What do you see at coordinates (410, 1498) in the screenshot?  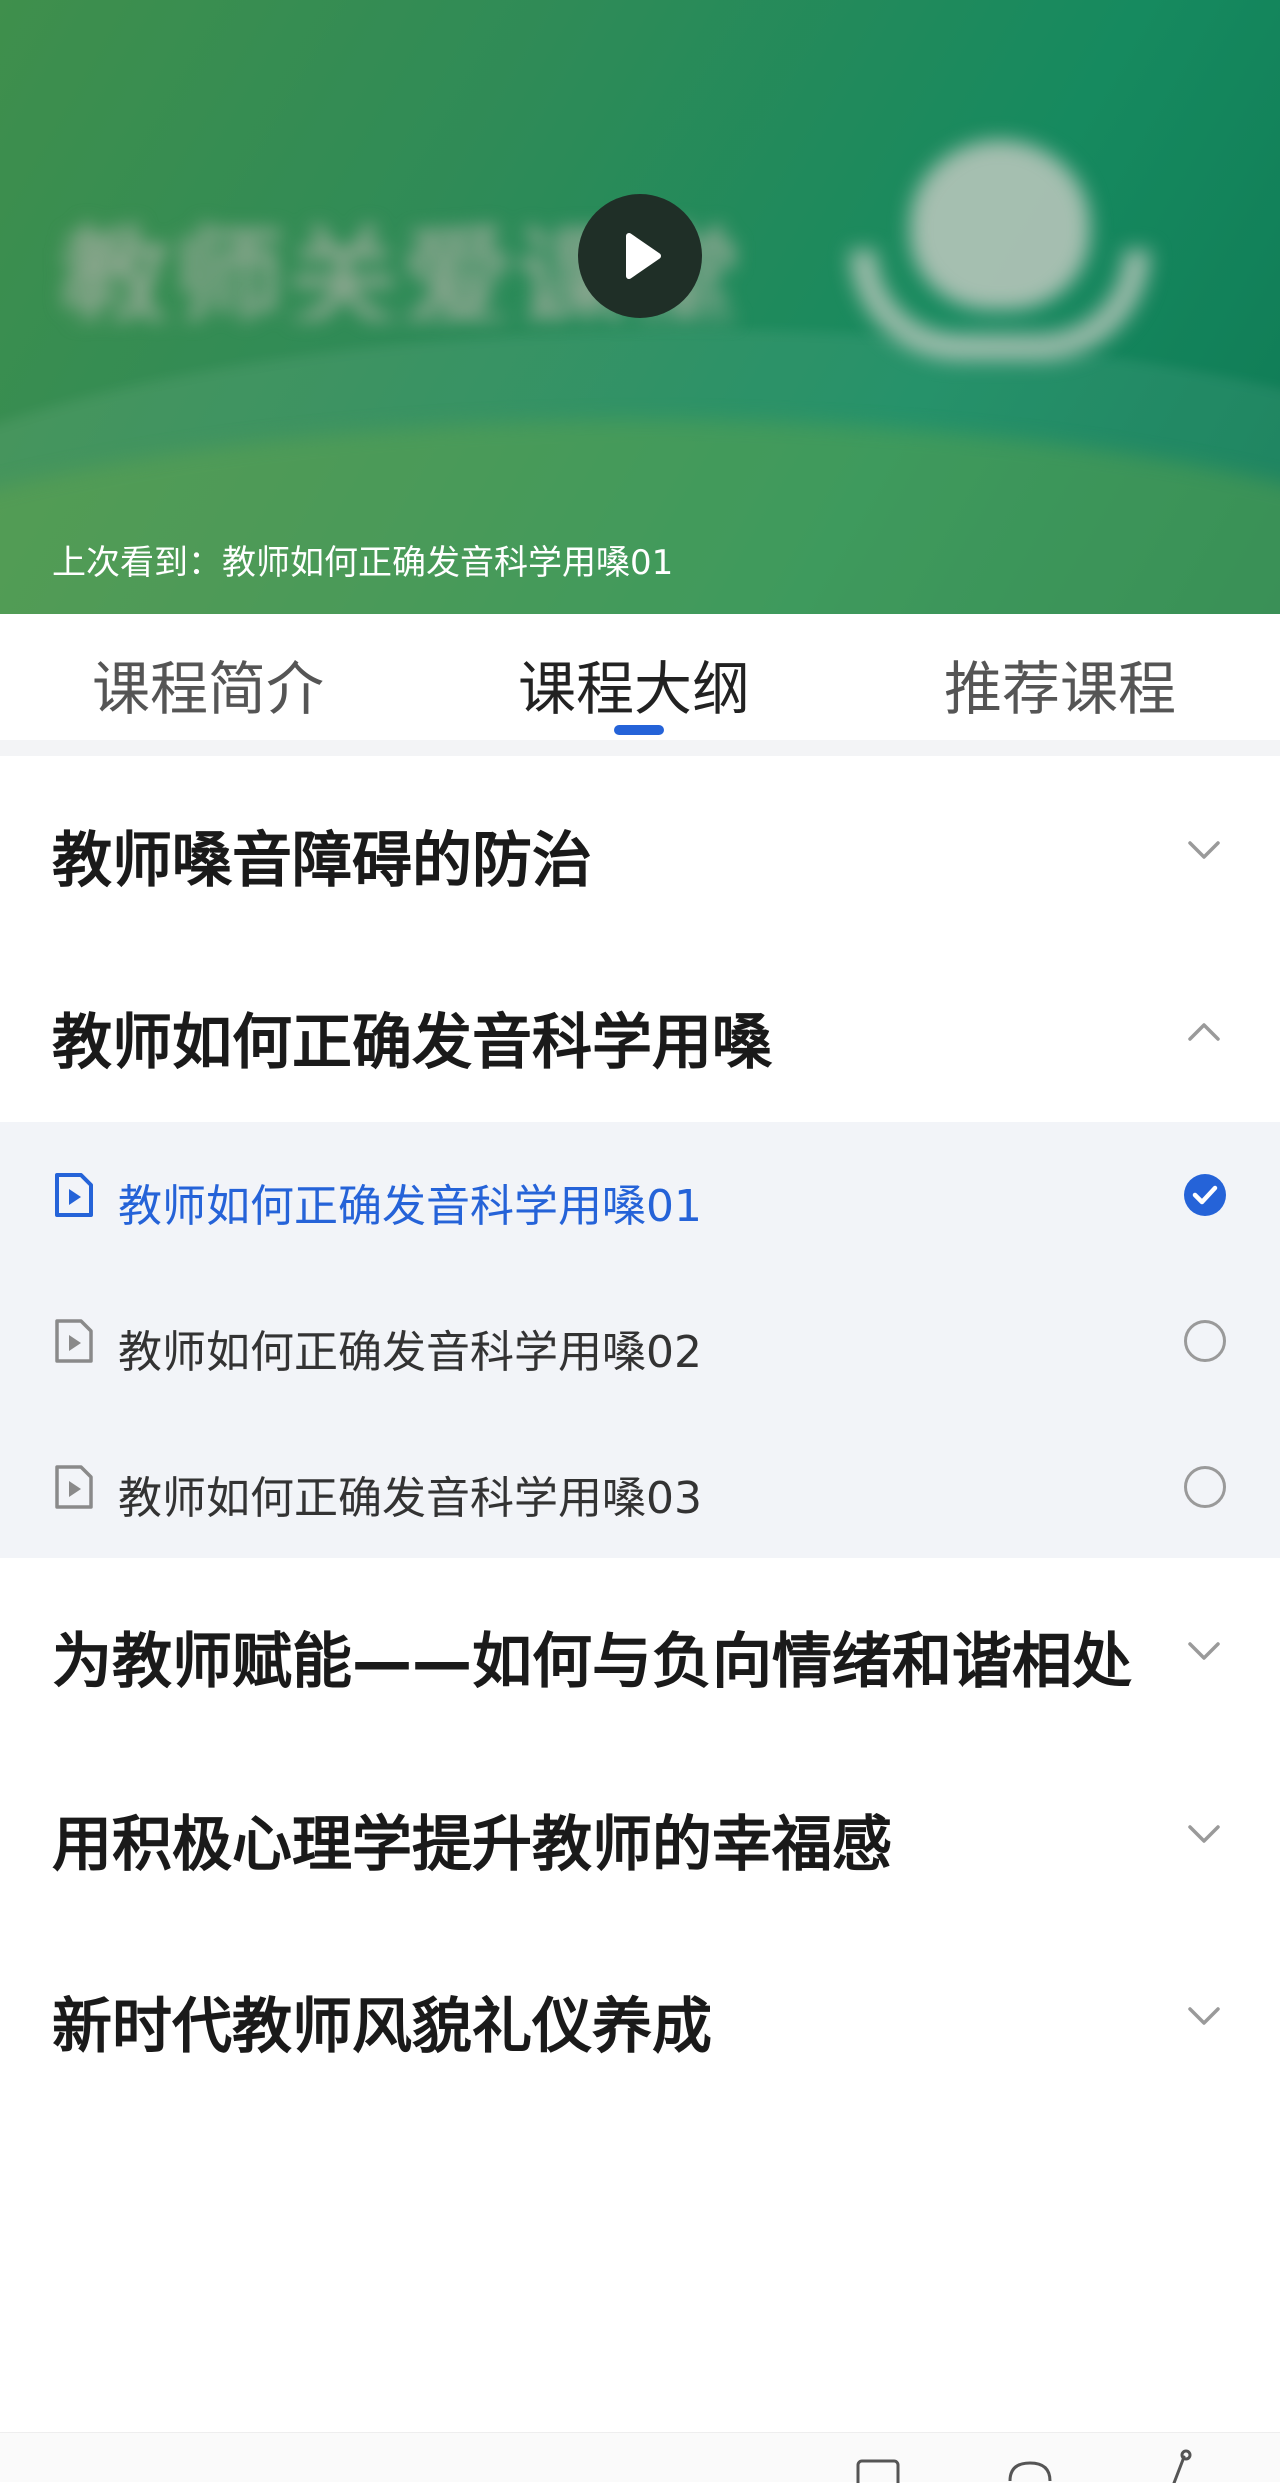 I see `lesson-label: 教师如何正确发音科学用嗓03` at bounding box center [410, 1498].